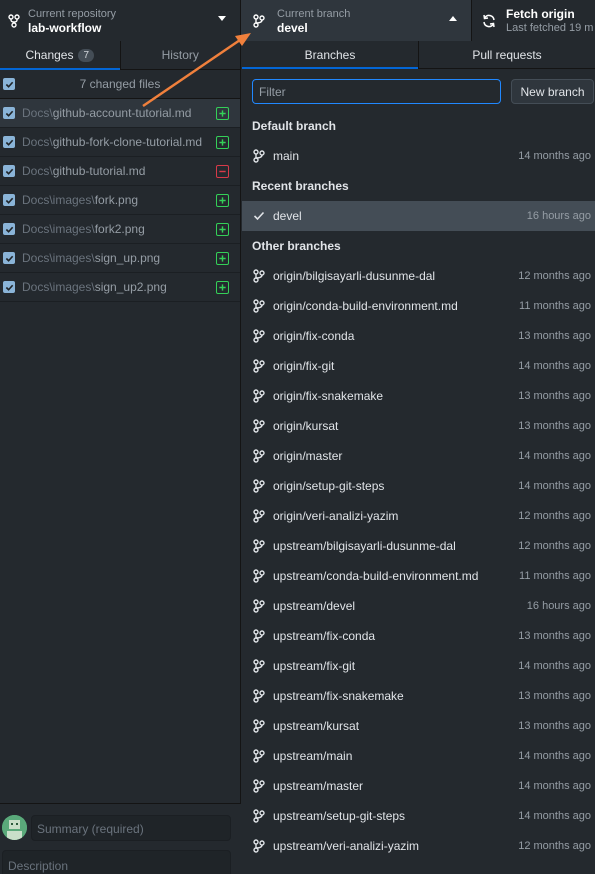 This screenshot has width=595, height=874. Describe the element at coordinates (418, 666) in the screenshot. I see `branch-item: upstream/fix-git 14 months ago` at that location.